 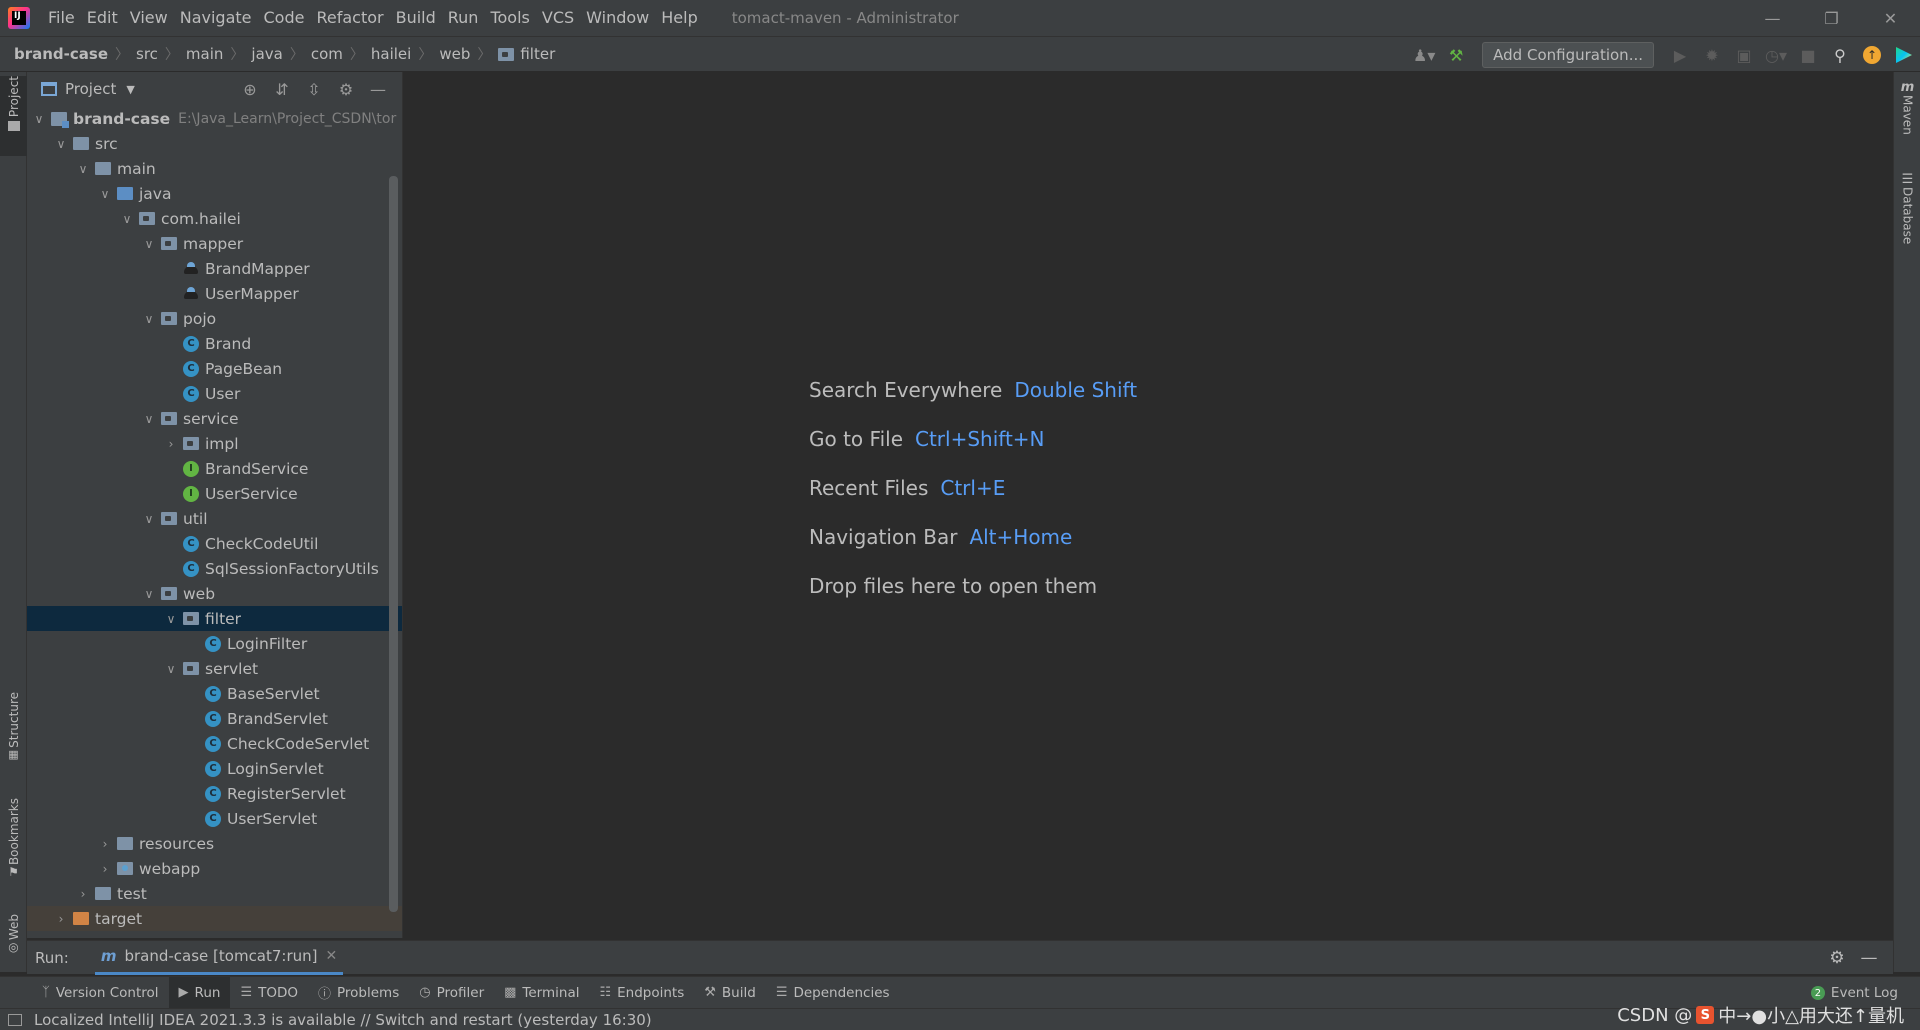 What do you see at coordinates (1904, 55) in the screenshot?
I see `code-with-me-icon` at bounding box center [1904, 55].